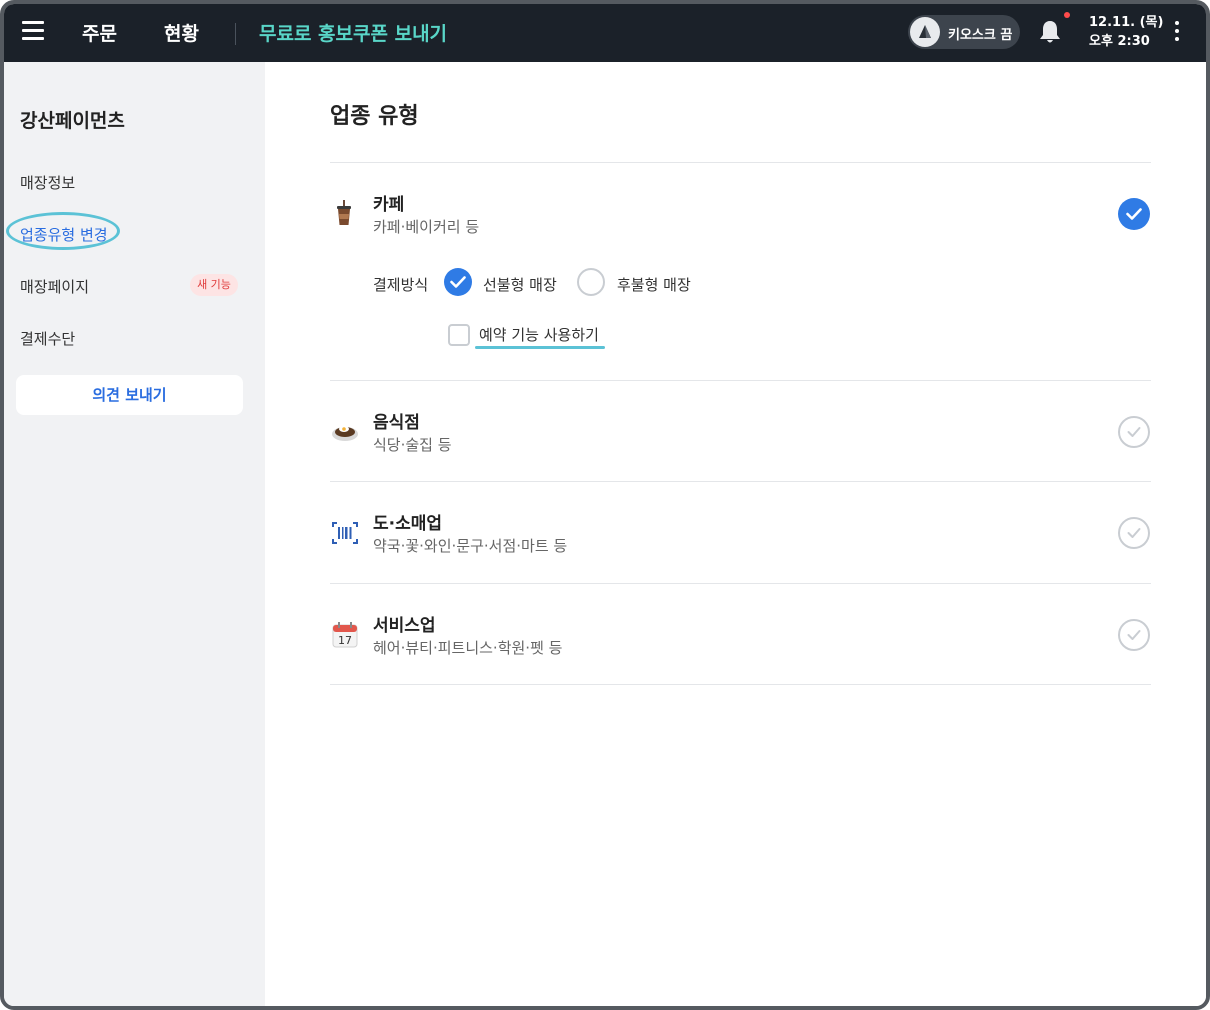 The image size is (1210, 1010). Describe the element at coordinates (345, 433) in the screenshot. I see `food-plate-icon` at that location.